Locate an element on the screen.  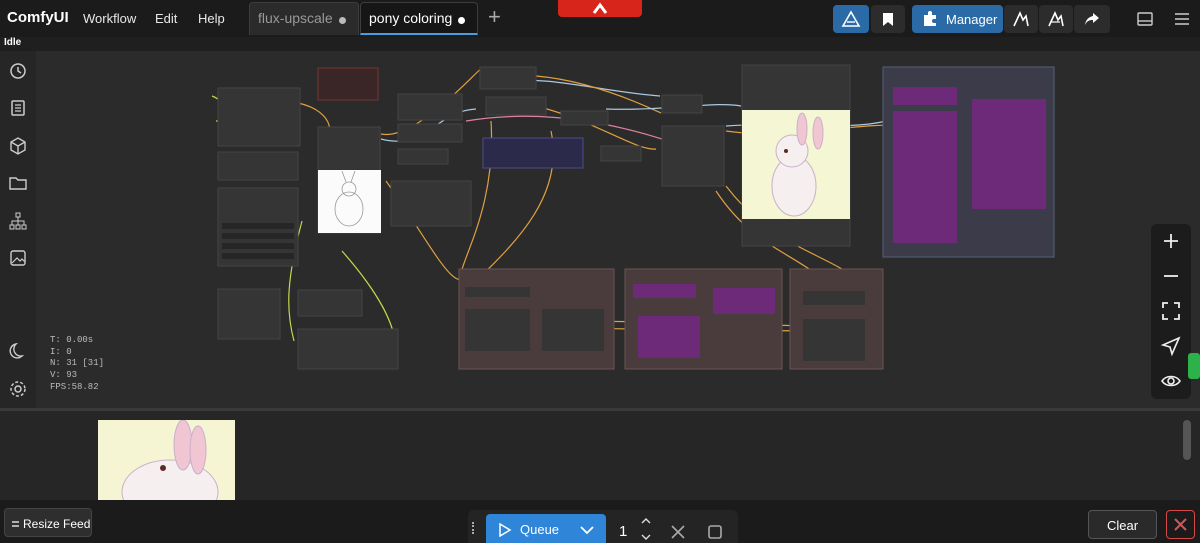
chevron-down-icon is located at coordinates (587, 530).